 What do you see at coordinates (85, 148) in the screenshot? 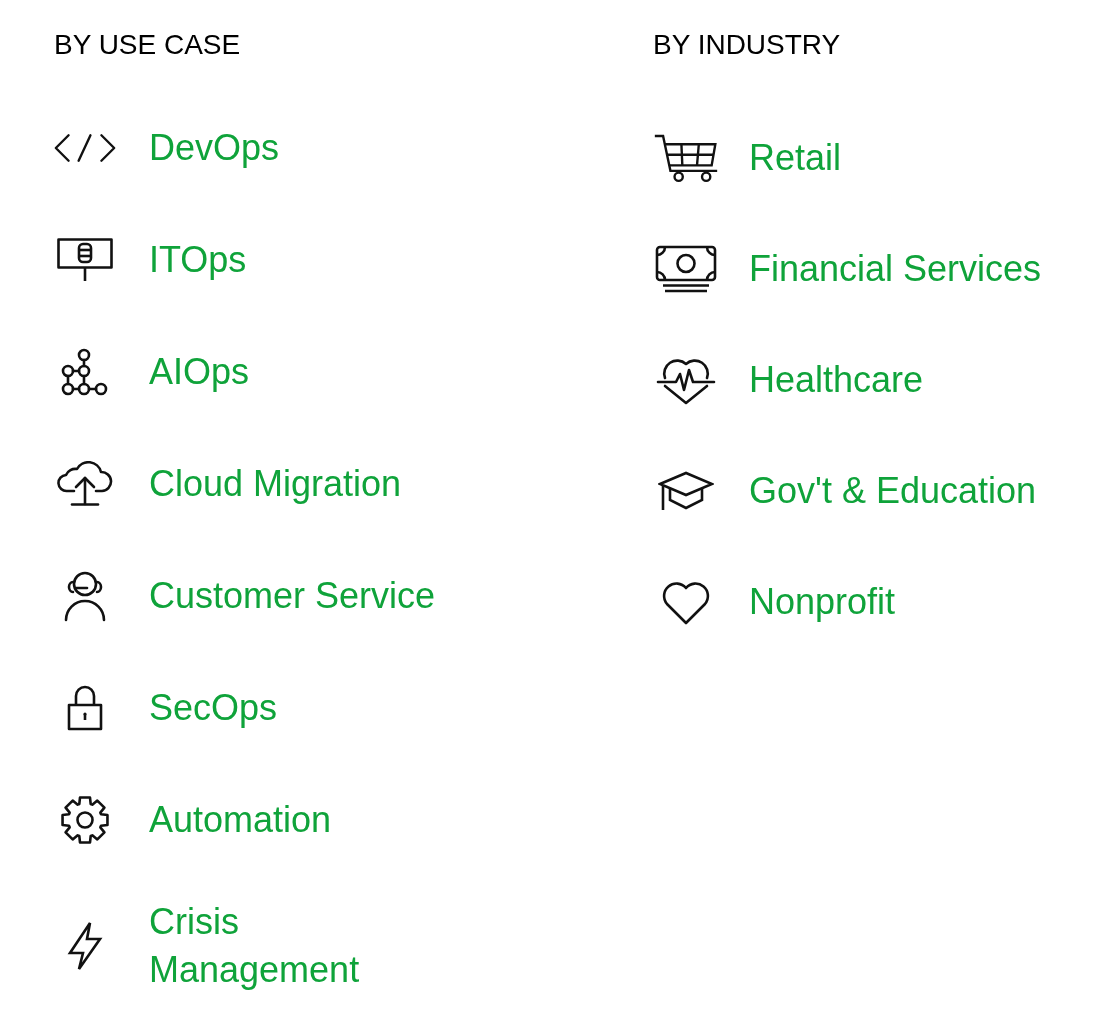
I see `code-icon` at bounding box center [85, 148].